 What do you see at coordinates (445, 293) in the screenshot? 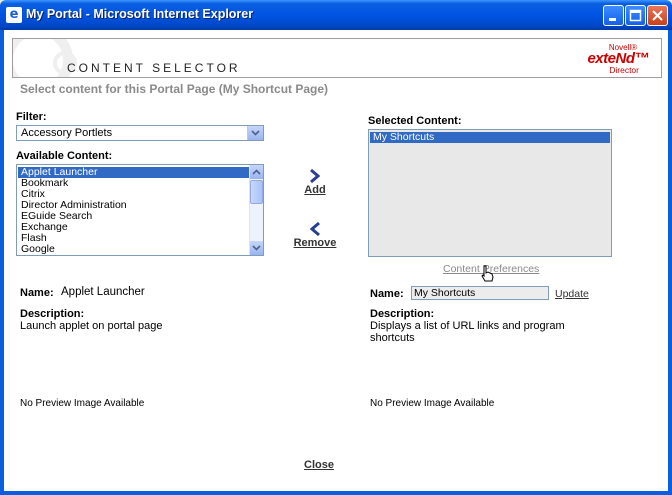
I see `name-input-value: My Shortcuts` at bounding box center [445, 293].